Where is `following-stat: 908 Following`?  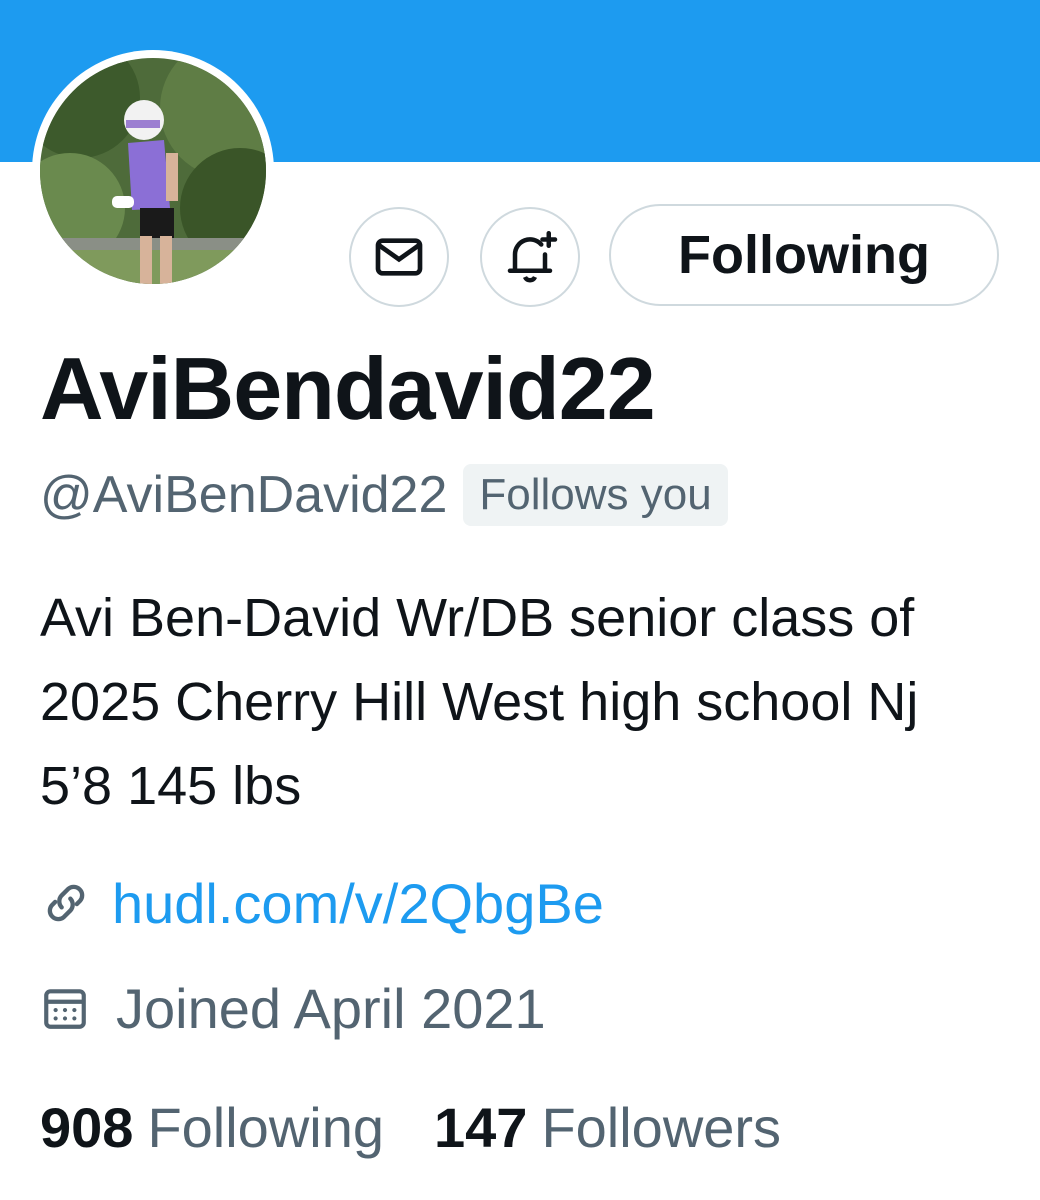
following-stat: 908 Following is located at coordinates (212, 1127).